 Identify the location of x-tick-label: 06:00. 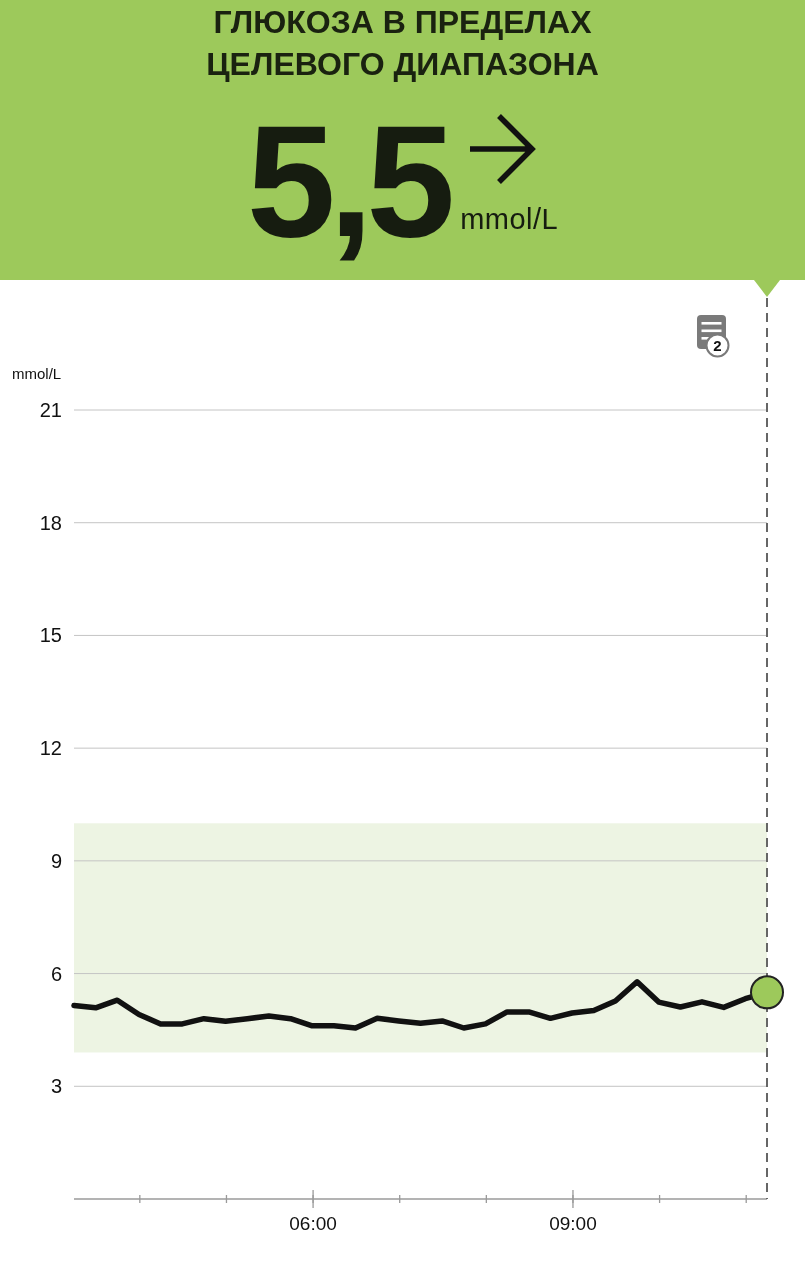
(313, 1223).